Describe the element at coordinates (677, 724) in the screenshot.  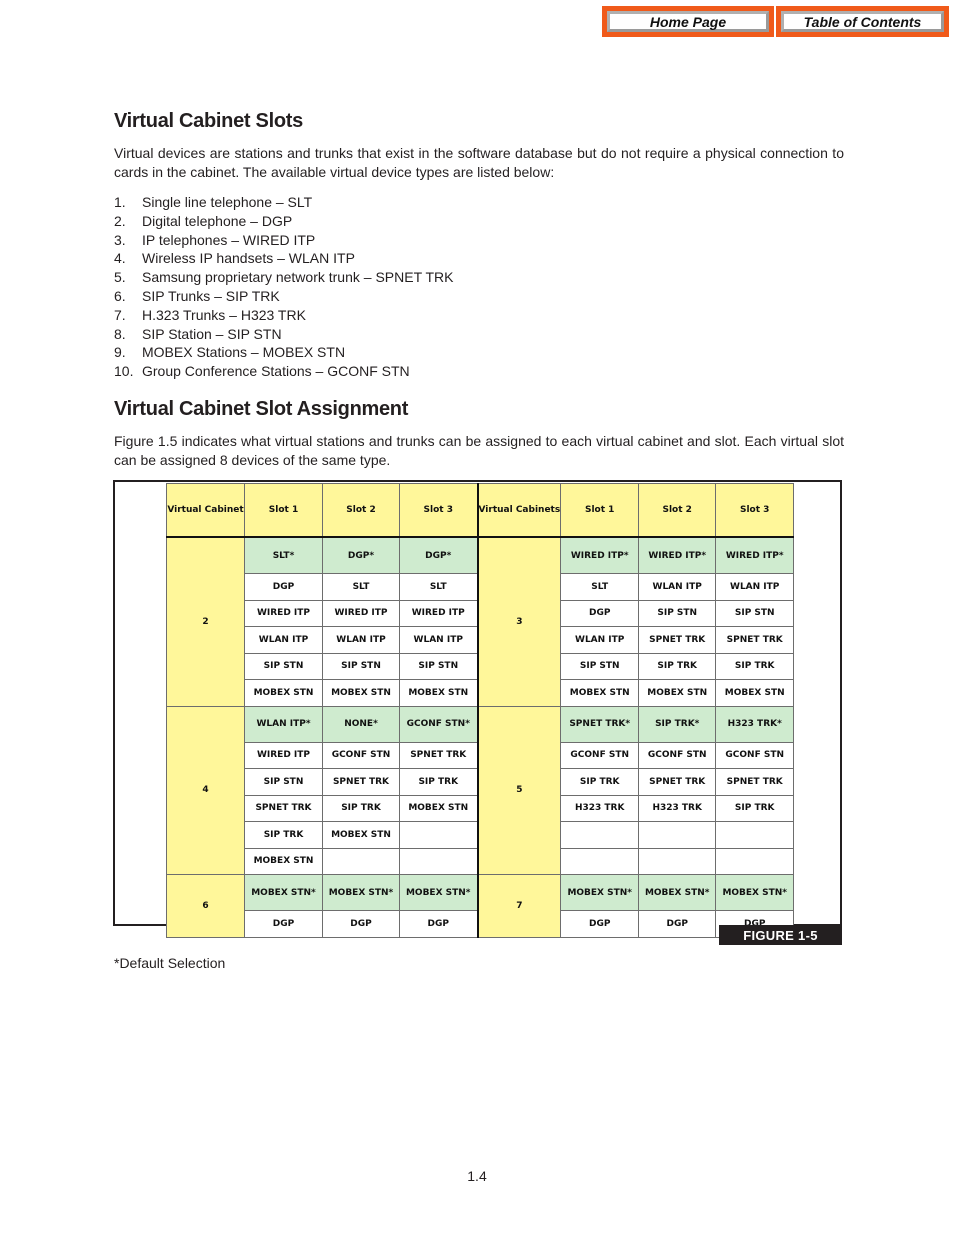
I see `default-slot-cell: SIP TRK*` at that location.